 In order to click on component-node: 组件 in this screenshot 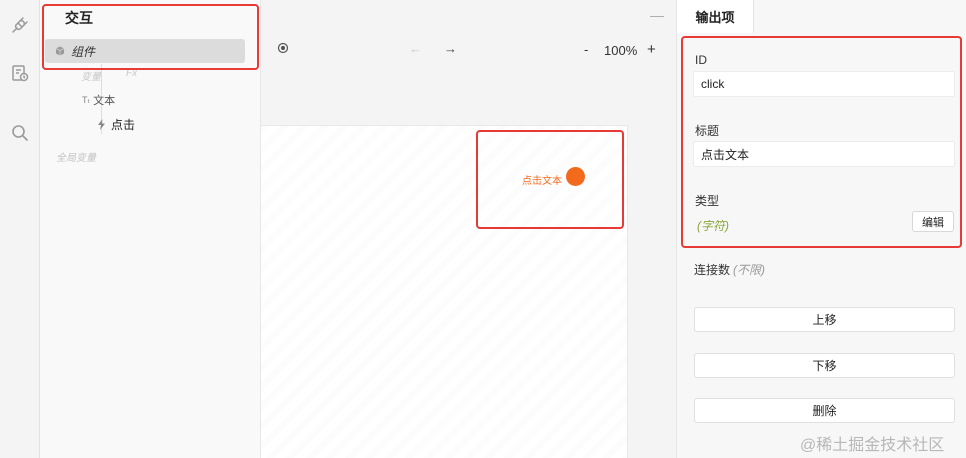, I will do `click(145, 51)`.